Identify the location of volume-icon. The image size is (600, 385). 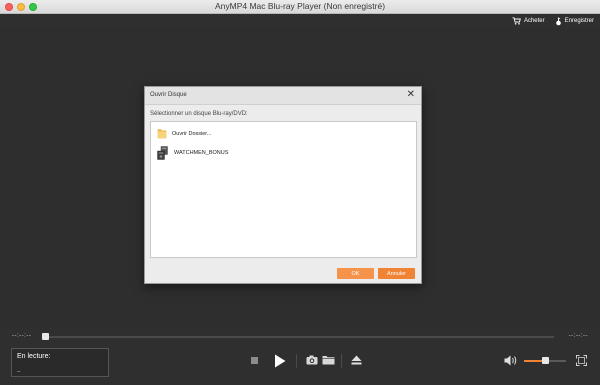
(511, 360).